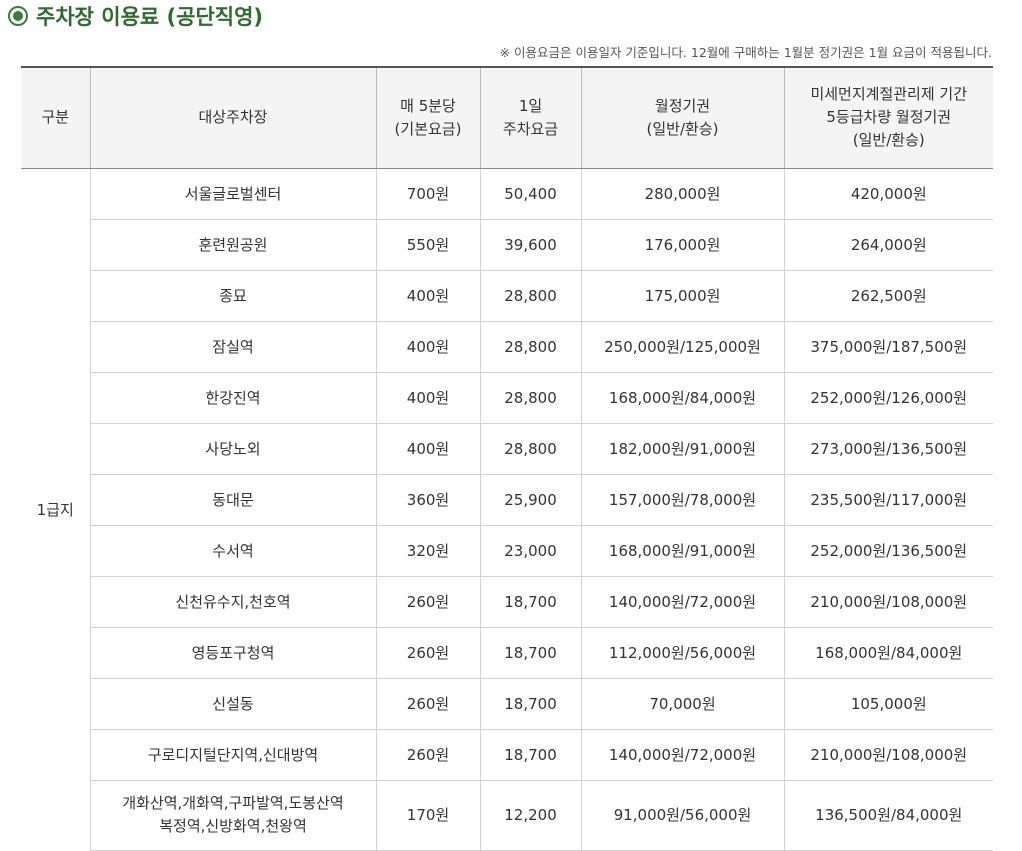 This screenshot has height=851, width=1022. I want to click on lot-name-cell: 신설동, so click(232, 704).